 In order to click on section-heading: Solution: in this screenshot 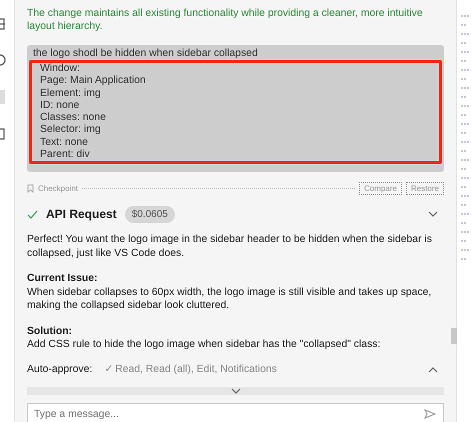, I will do `click(50, 331)`.